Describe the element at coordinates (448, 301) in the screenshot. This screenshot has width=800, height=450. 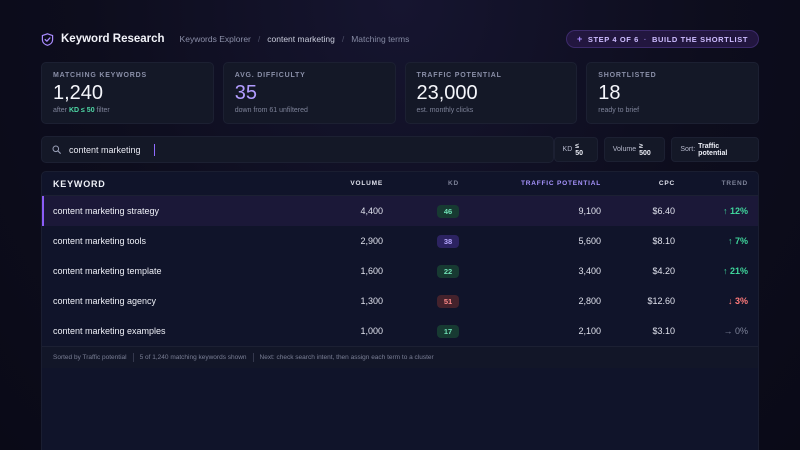
I see `kd-badge: 51` at that location.